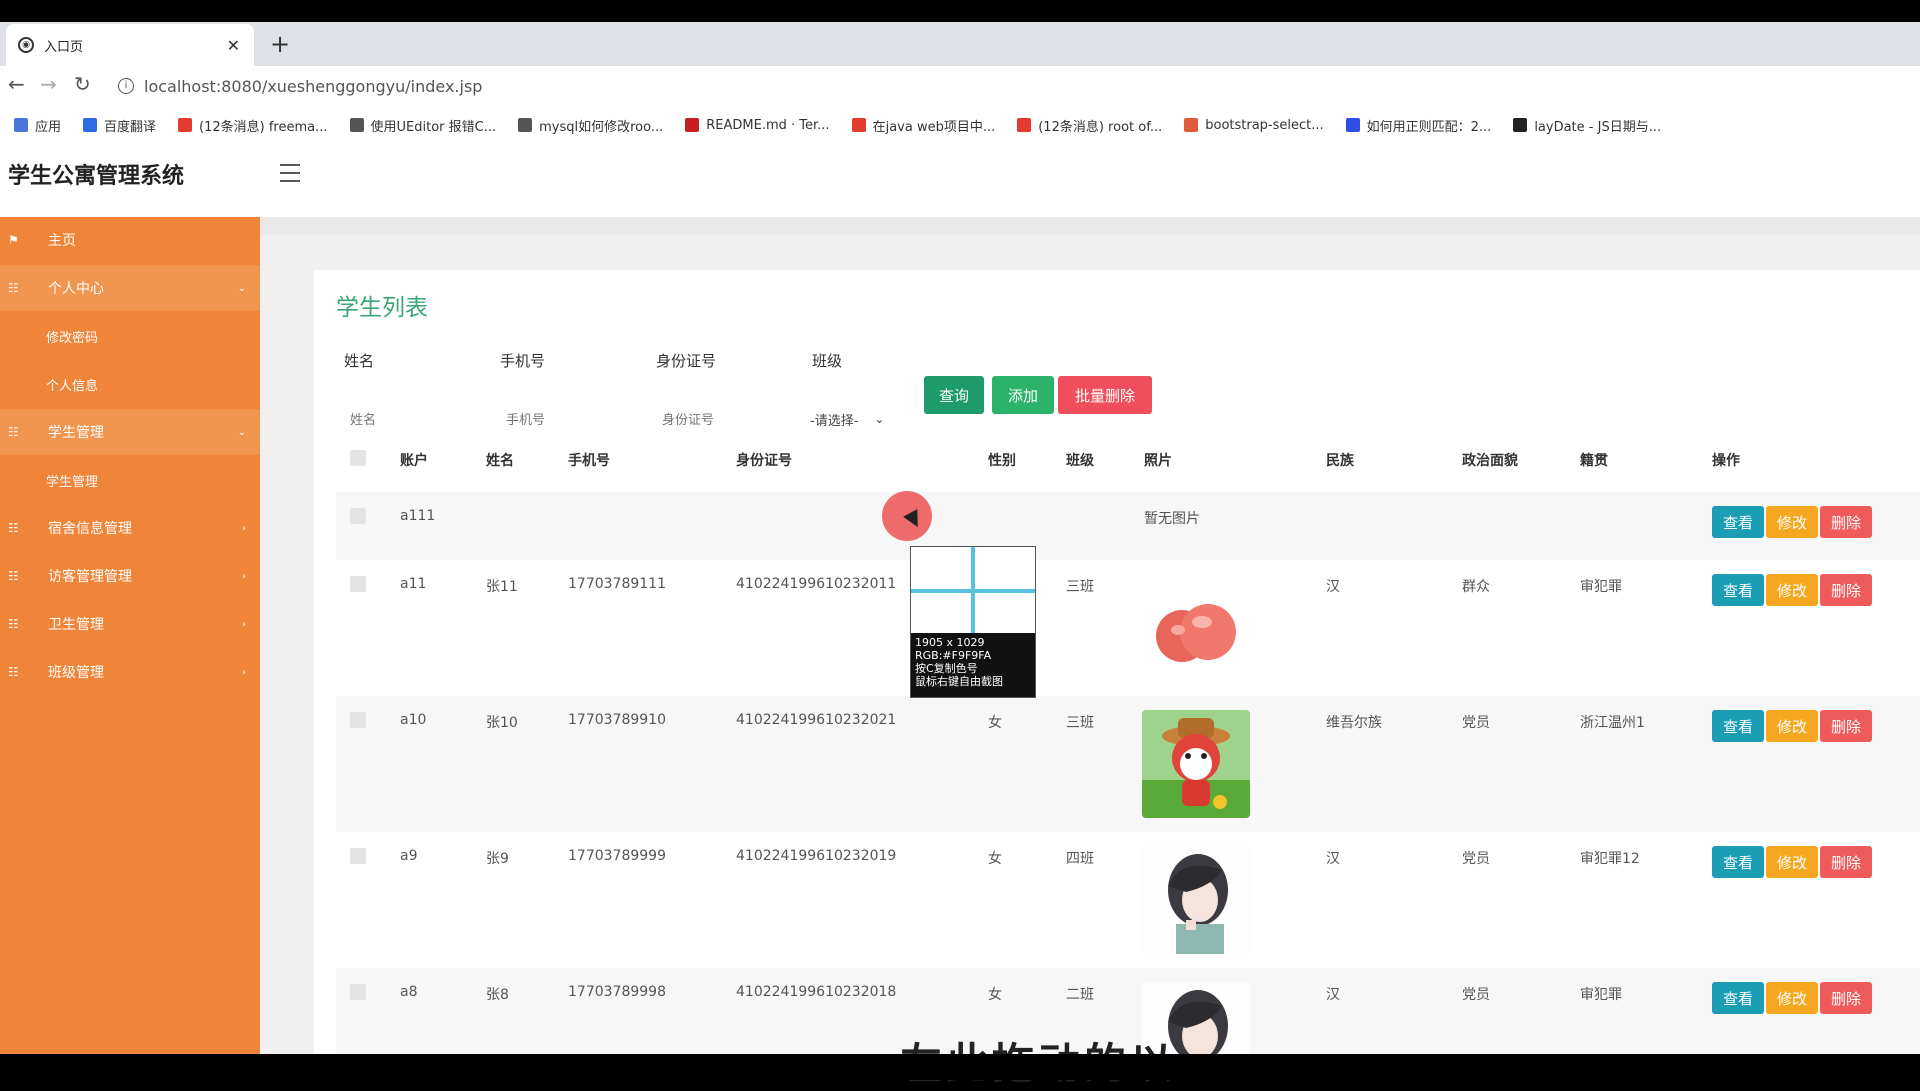 Image resolution: width=1920 pixels, height=1091 pixels. Describe the element at coordinates (1490, 461) in the screenshot. I see `column-header: 政治面貌` at that location.